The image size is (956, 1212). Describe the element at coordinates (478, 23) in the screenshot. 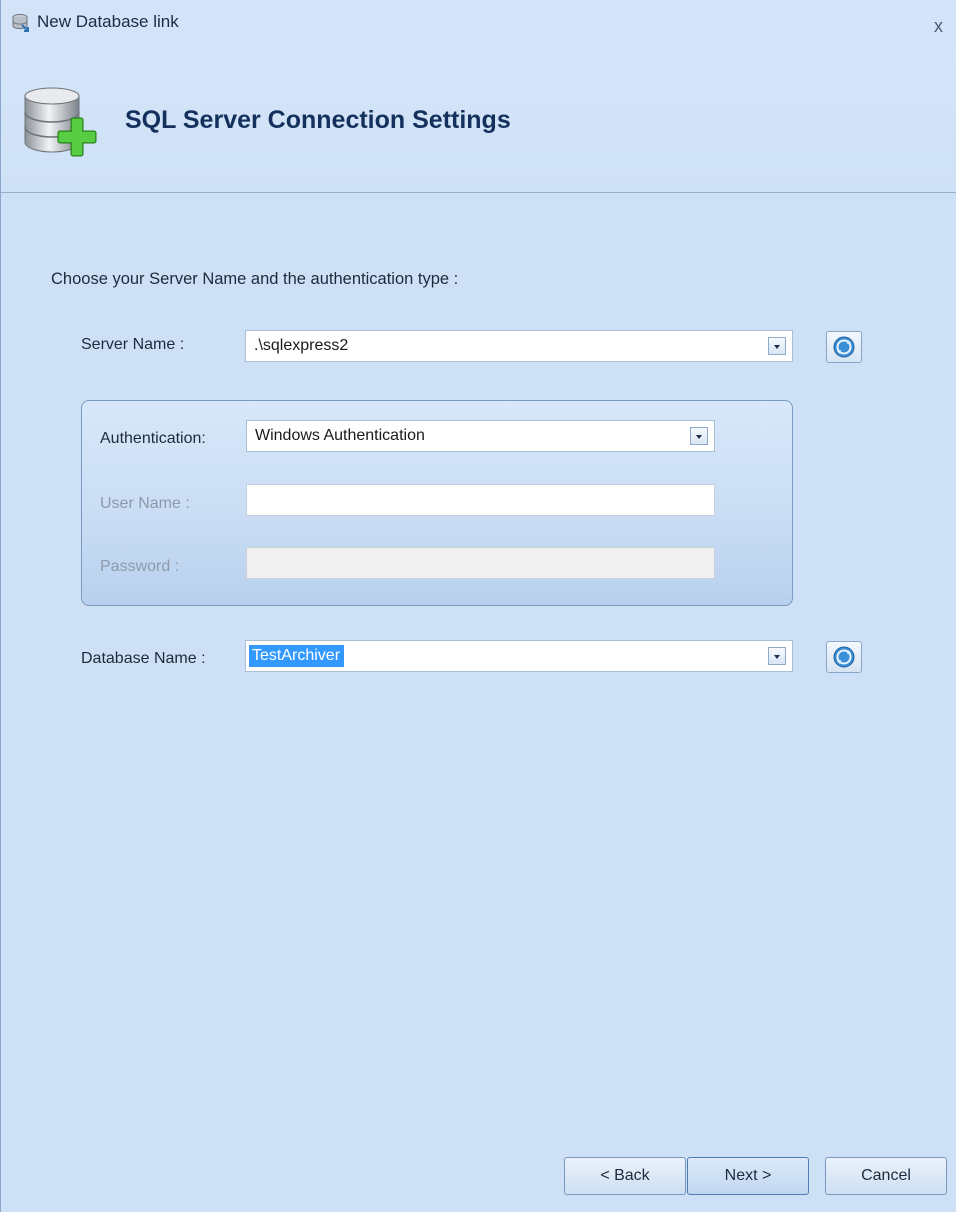

I see `title-bar: New Database link x` at that location.